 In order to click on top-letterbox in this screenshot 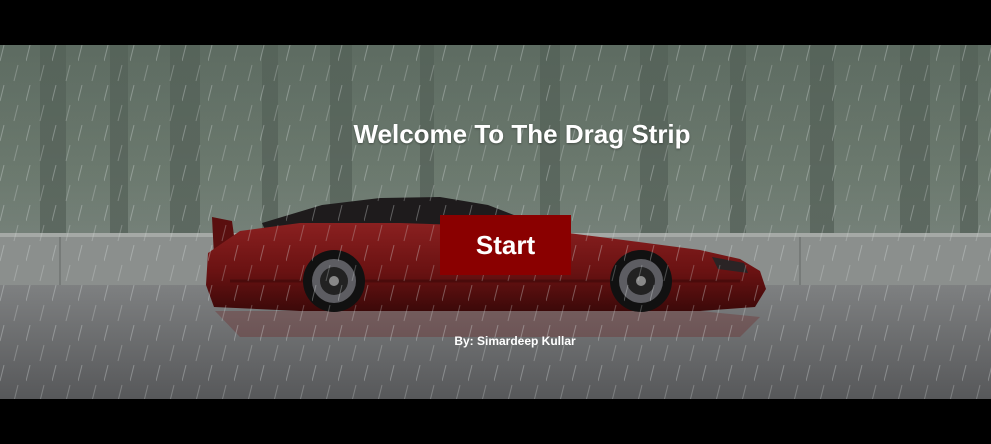, I will do `click(495, 22)`.